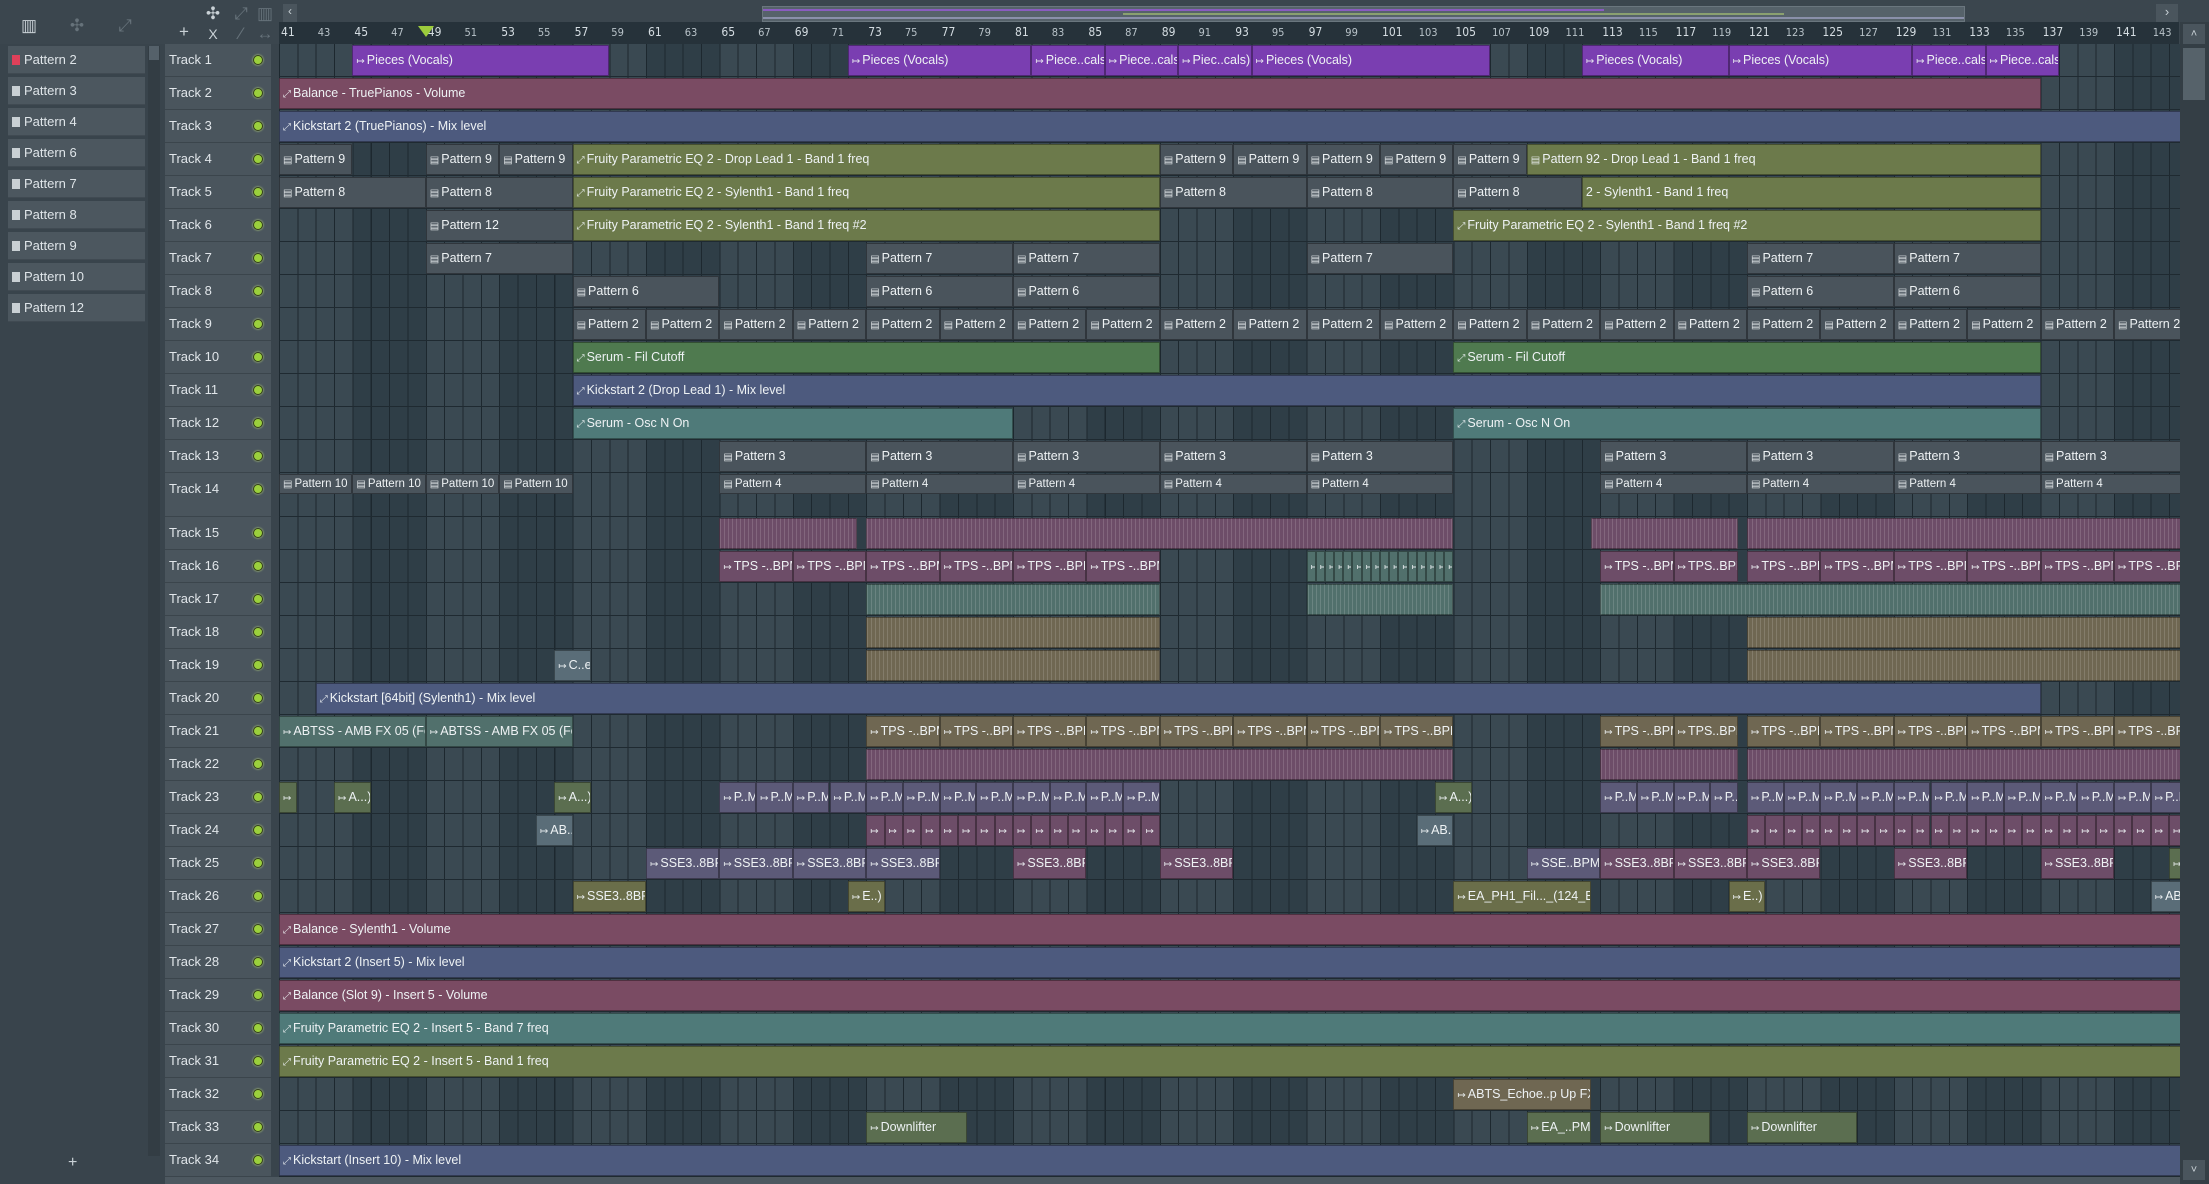 The height and width of the screenshot is (1184, 2209). Describe the element at coordinates (939, 60) in the screenshot. I see `playlist-clip: ↦ Pieces (Vocals)` at that location.